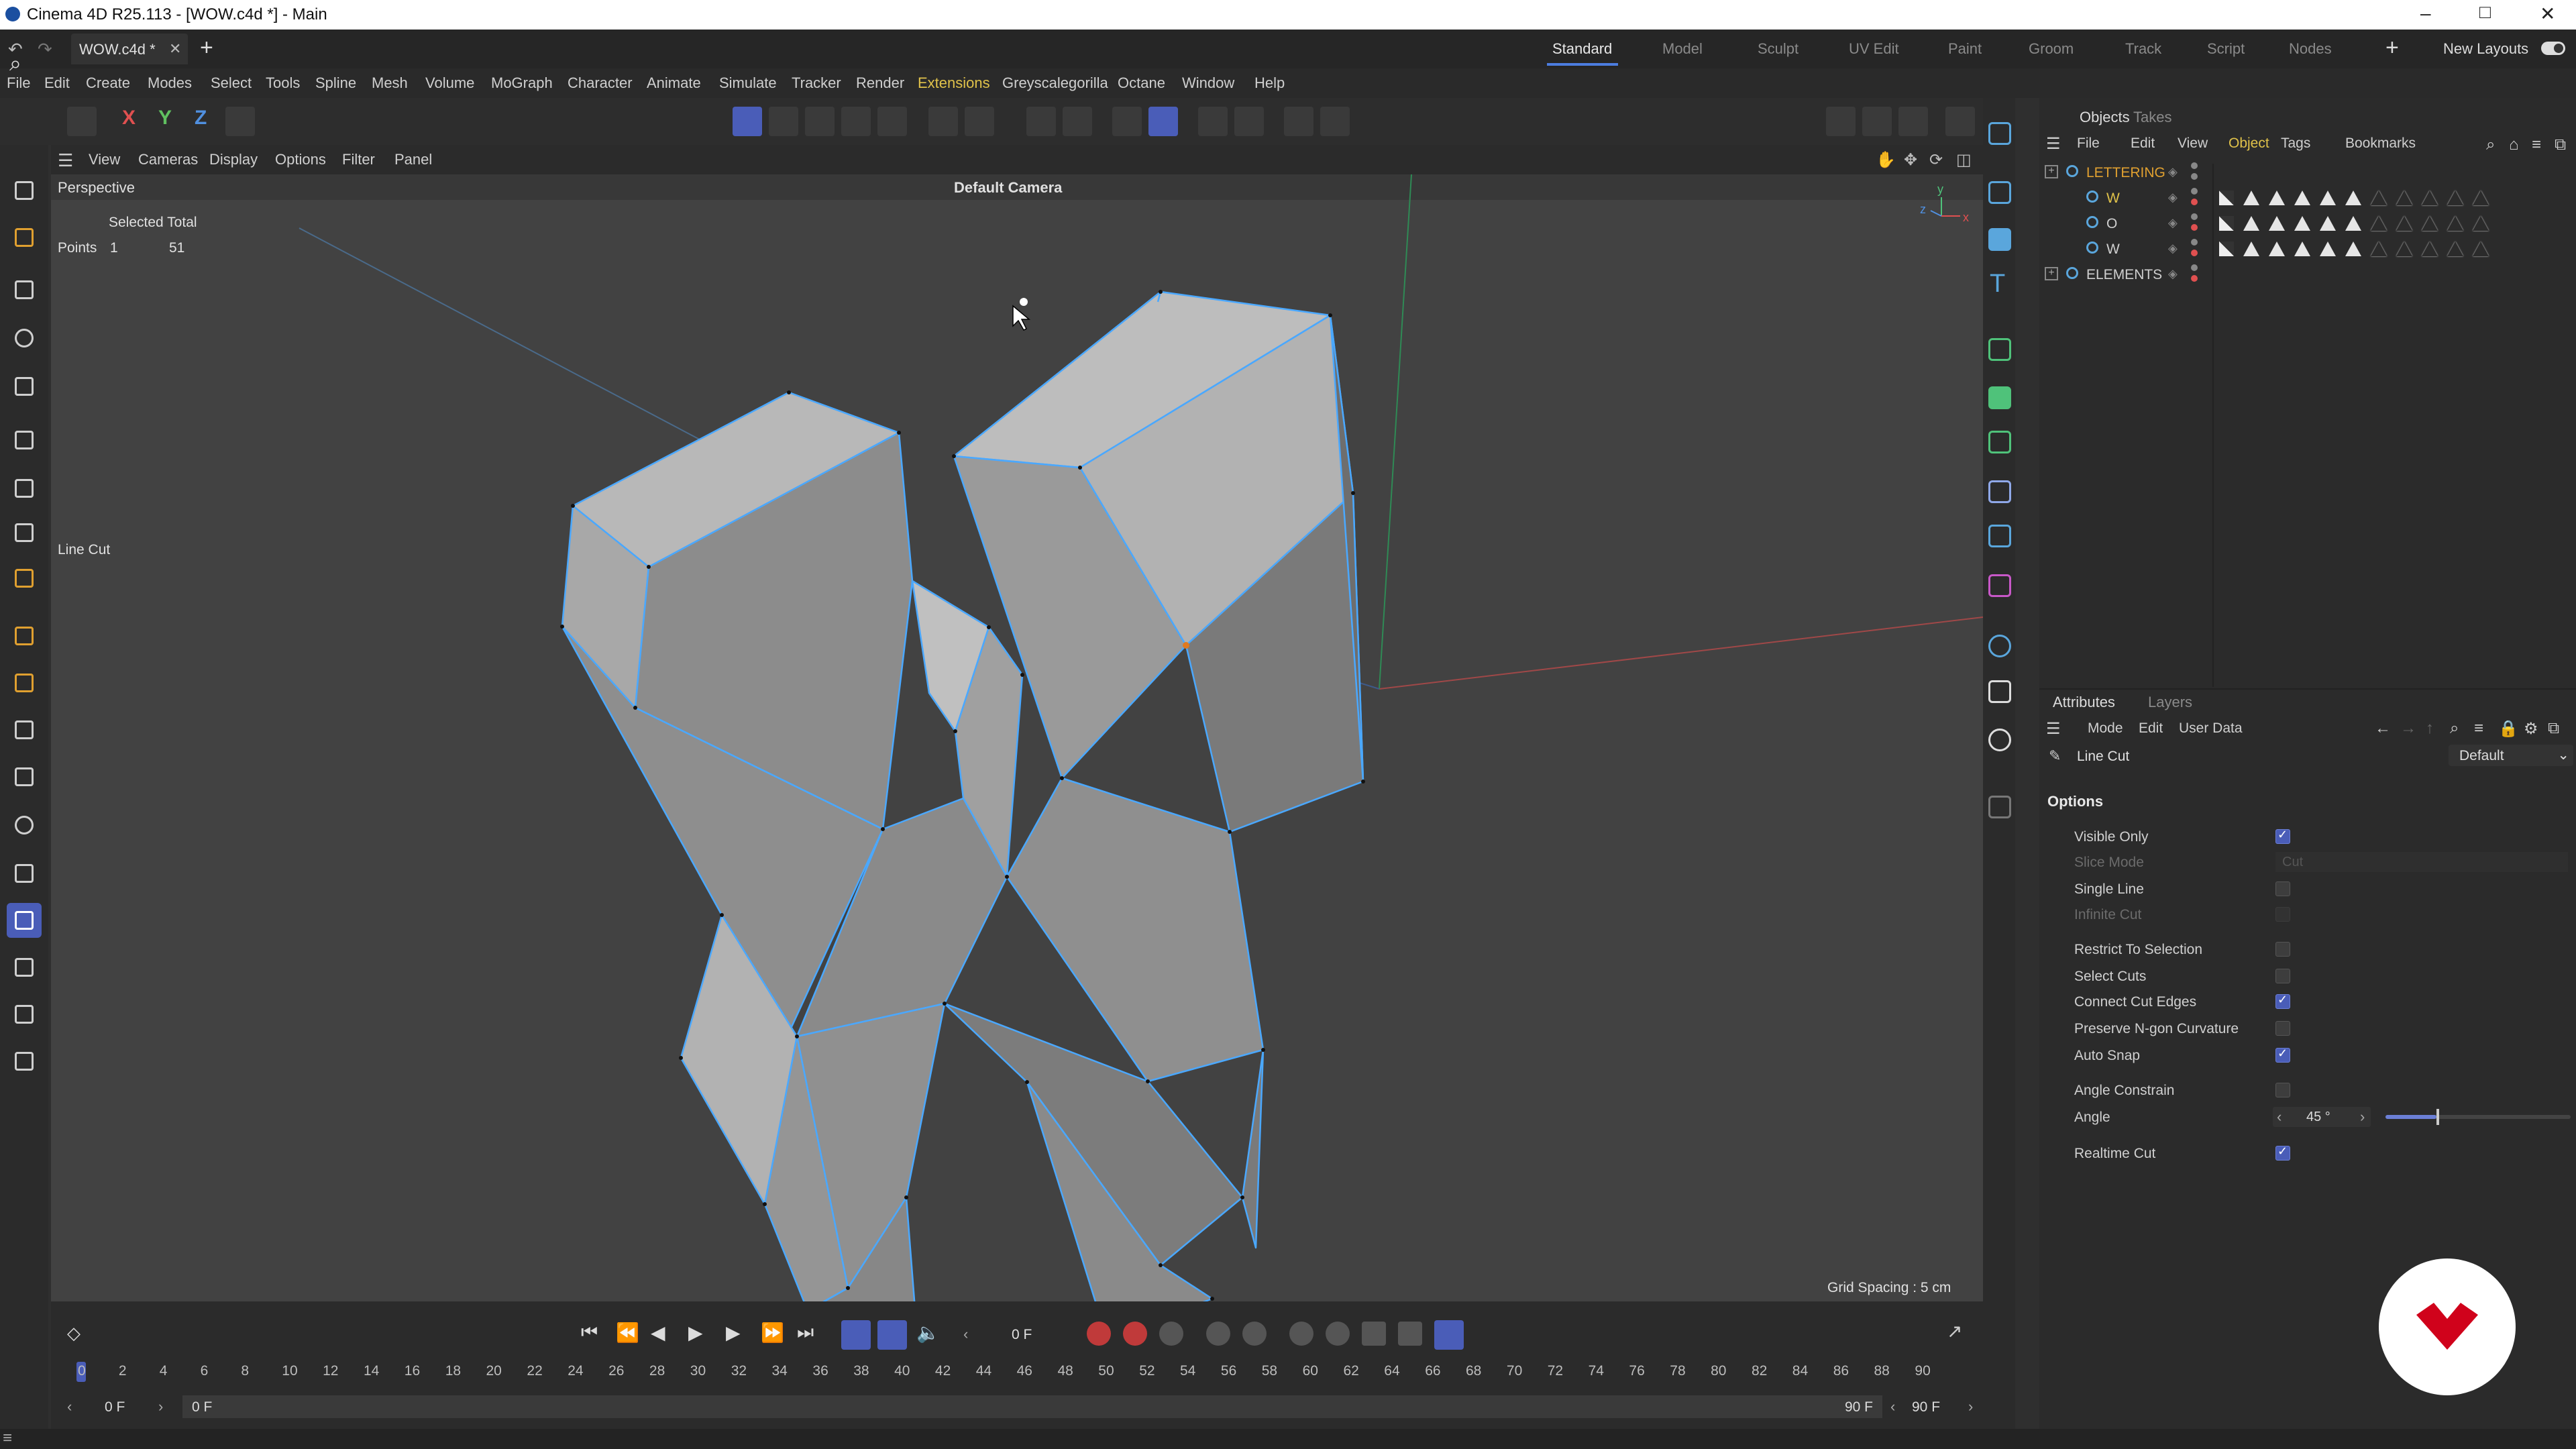  Describe the element at coordinates (2105, 728) in the screenshot. I see `attr-menu-mode: Mode` at that location.